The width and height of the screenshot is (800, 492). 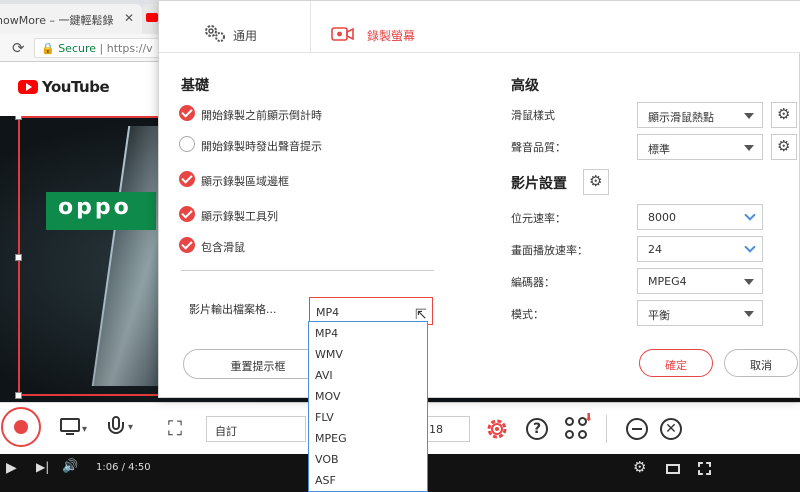 I want to click on option-label: 開始錄製之前顯示倒計時, so click(x=261, y=115).